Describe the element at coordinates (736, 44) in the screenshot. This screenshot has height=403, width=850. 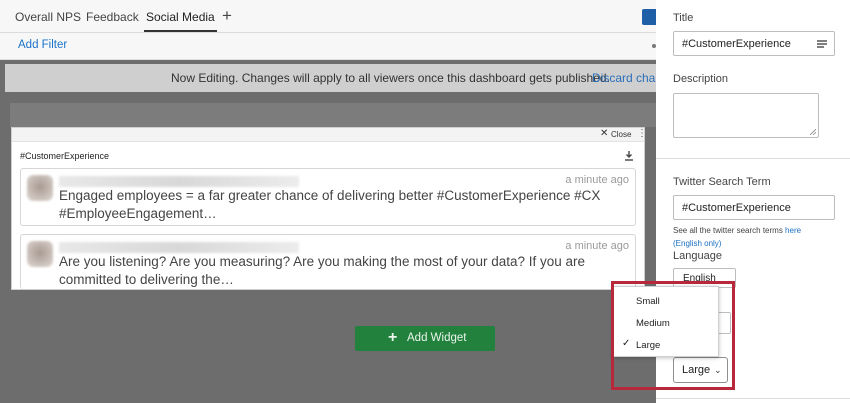
I see `title-input-value: #CustomerExperience` at that location.